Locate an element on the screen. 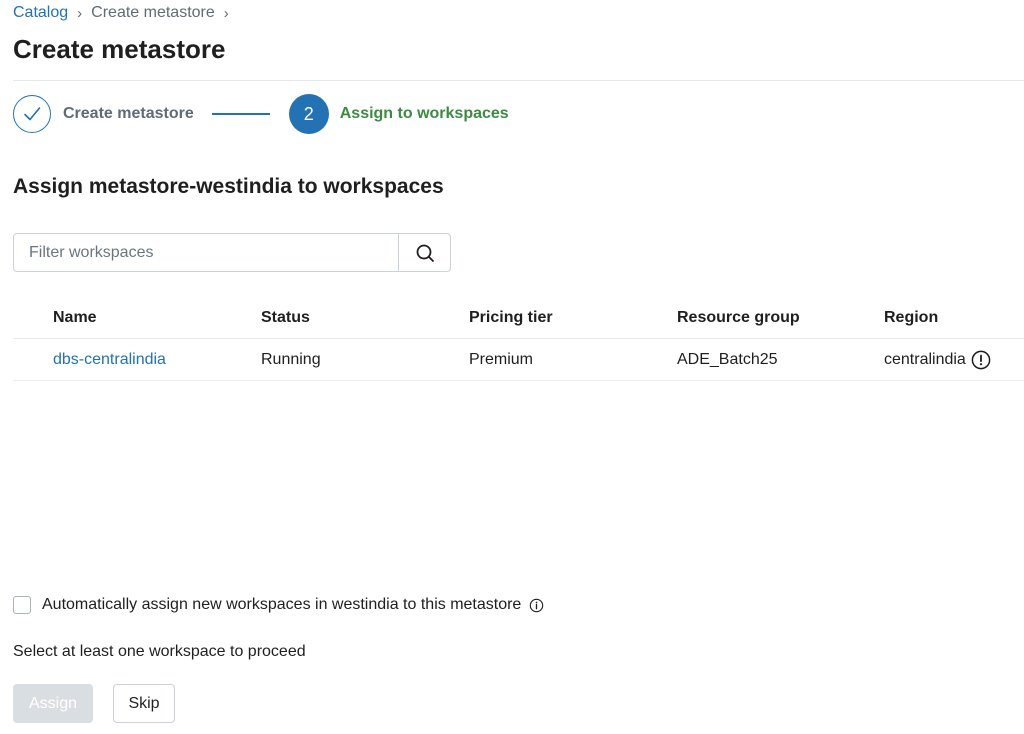 This screenshot has height=734, width=1024. search-icon is located at coordinates (425, 253).